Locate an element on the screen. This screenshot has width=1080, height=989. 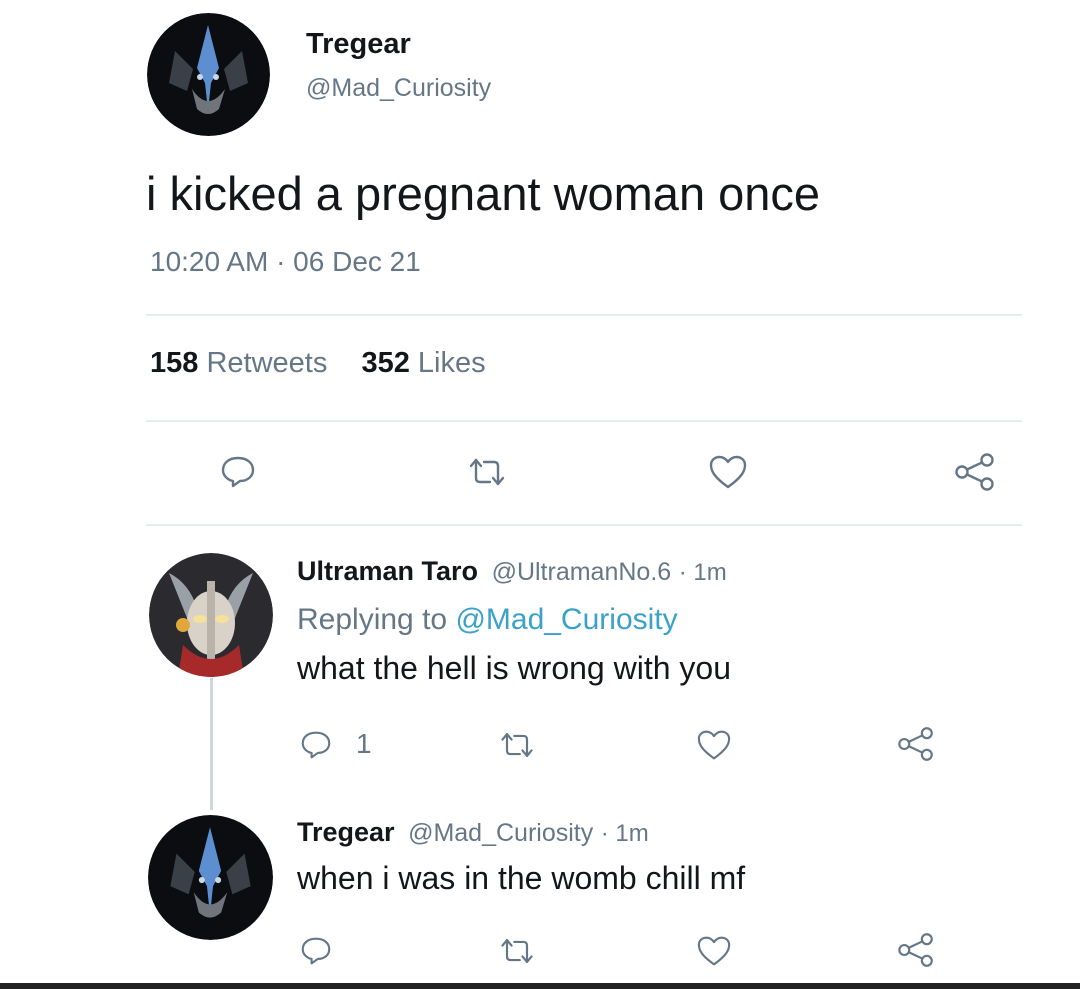
reply-1-age: · 1m is located at coordinates (702, 572).